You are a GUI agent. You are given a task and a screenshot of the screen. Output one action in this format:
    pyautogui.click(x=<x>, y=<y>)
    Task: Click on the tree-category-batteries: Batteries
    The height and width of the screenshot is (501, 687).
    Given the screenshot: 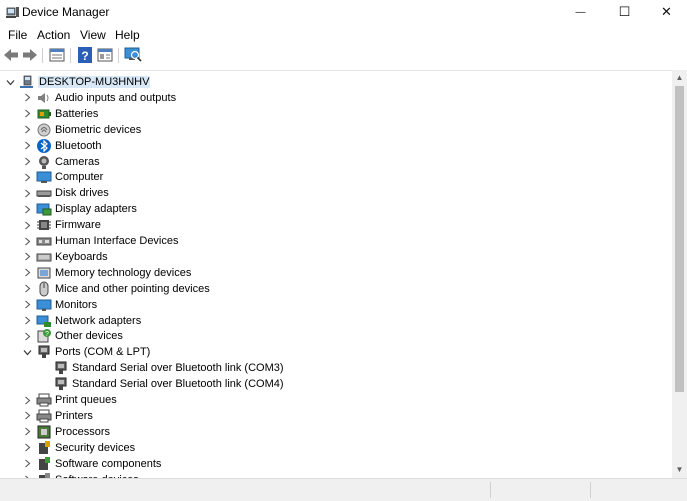 What is the action you would take?
    pyautogui.click(x=59, y=114)
    